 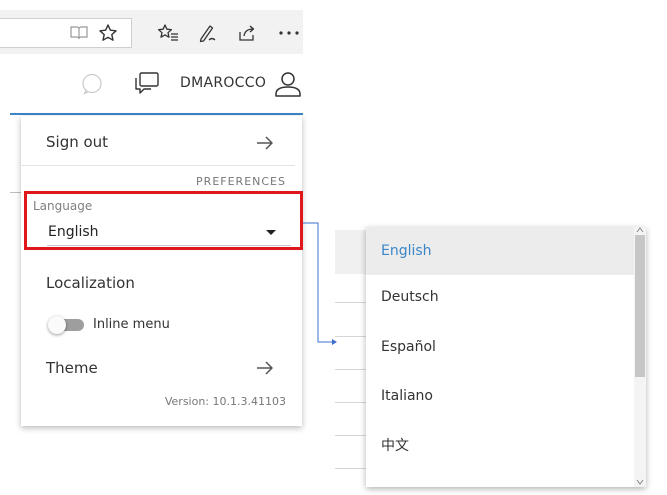 What do you see at coordinates (151, 32) in the screenshot?
I see `browser-toolbar` at bounding box center [151, 32].